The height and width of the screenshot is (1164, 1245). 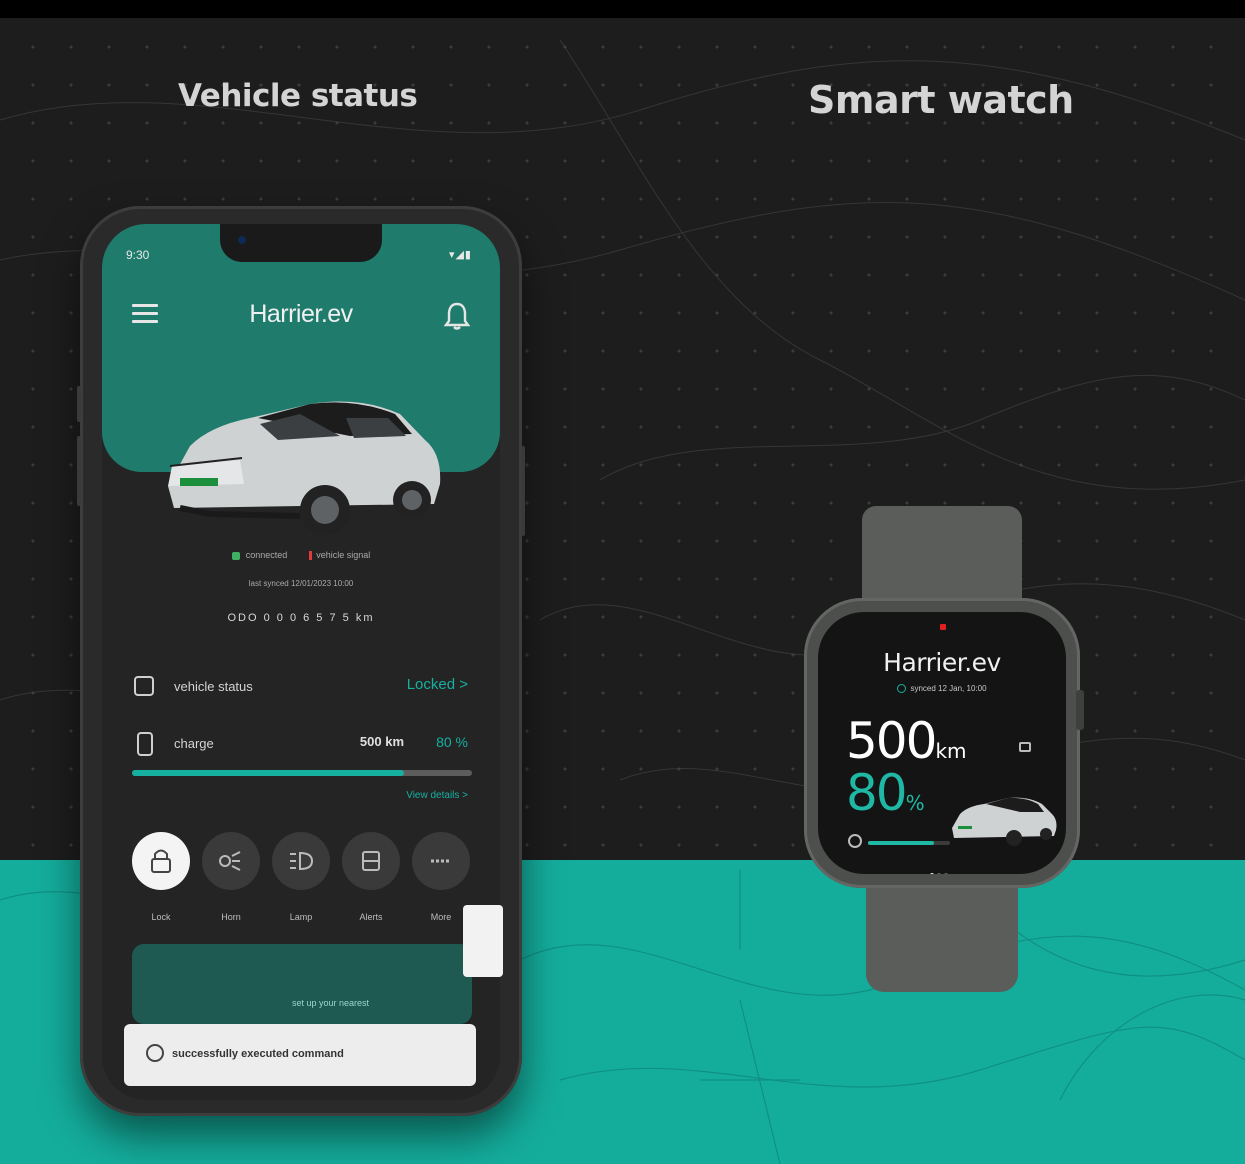 I want to click on charge-percent: 80 %, so click(x=452, y=742).